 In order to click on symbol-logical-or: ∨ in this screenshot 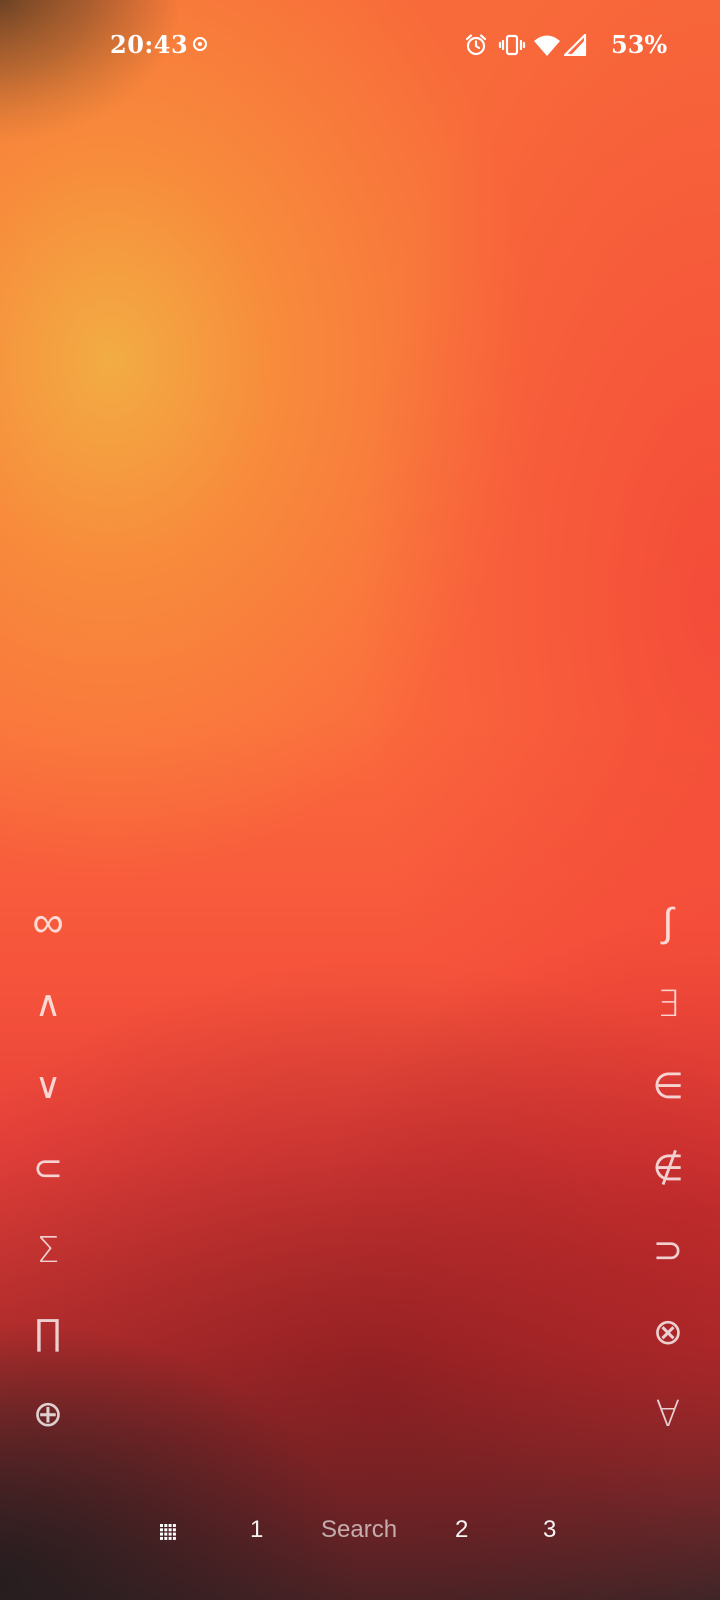, I will do `click(48, 1105)`.